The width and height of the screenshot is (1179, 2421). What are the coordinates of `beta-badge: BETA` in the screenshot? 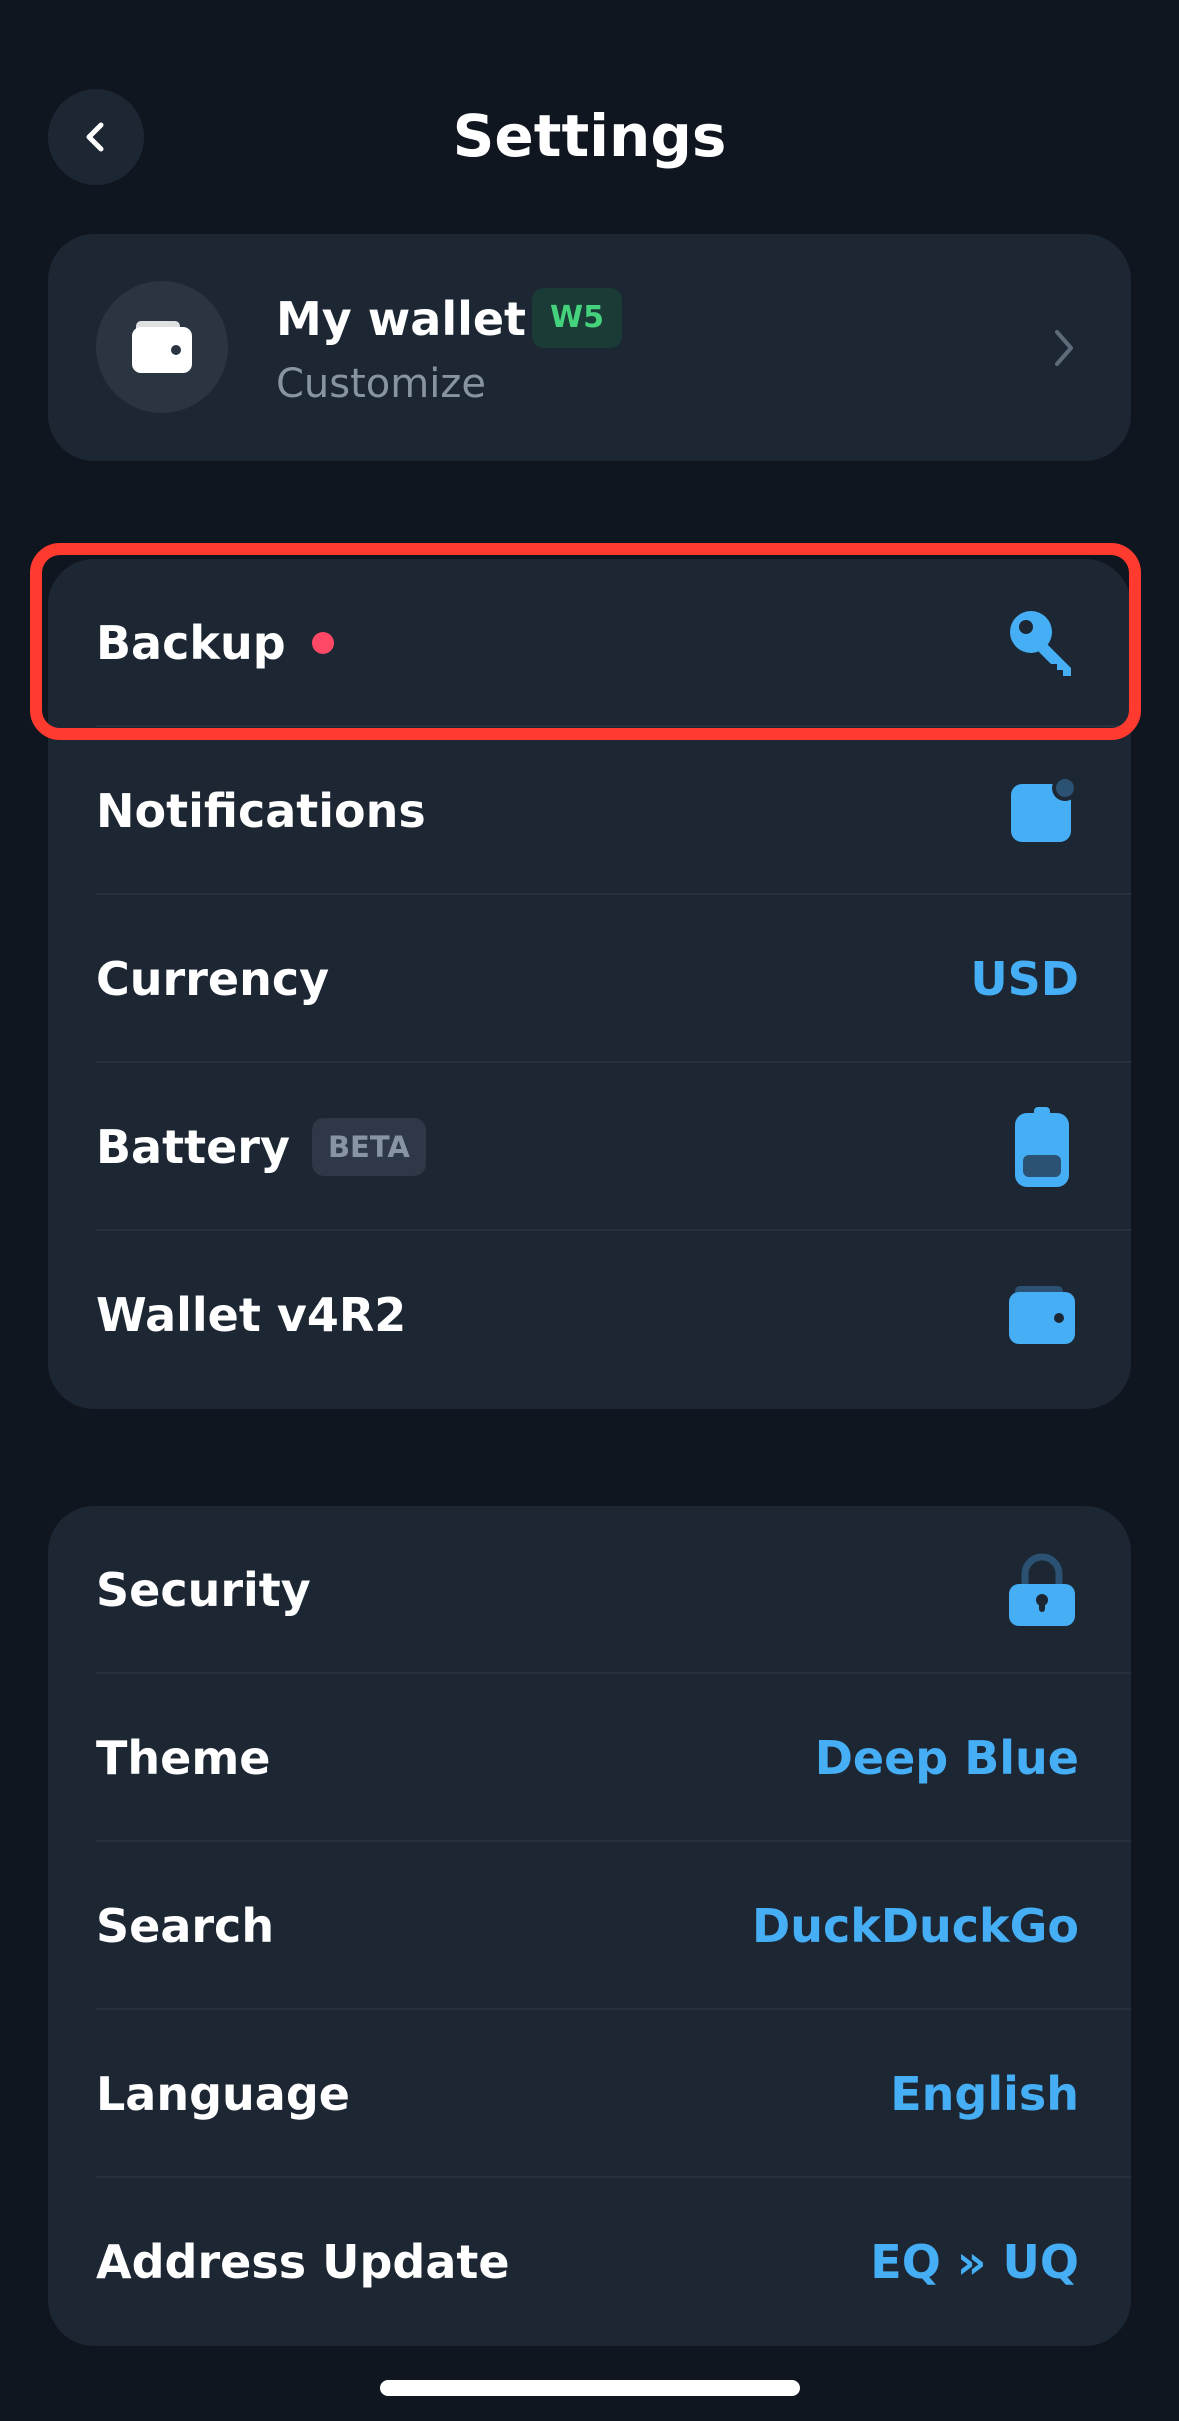 It's located at (368, 1147).